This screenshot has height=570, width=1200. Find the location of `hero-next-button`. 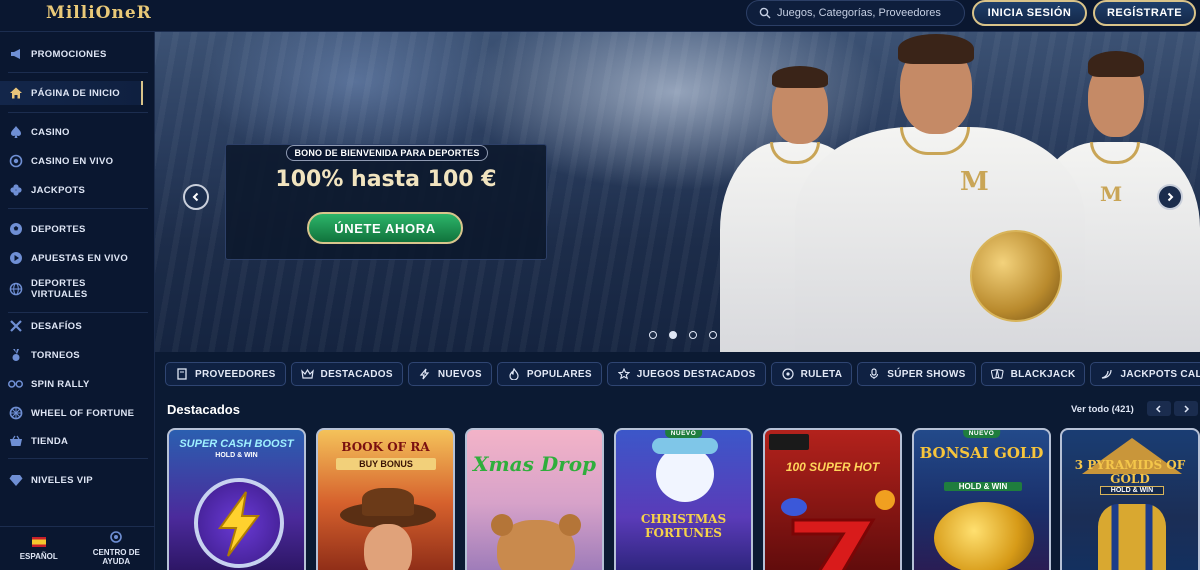

hero-next-button is located at coordinates (1170, 197).